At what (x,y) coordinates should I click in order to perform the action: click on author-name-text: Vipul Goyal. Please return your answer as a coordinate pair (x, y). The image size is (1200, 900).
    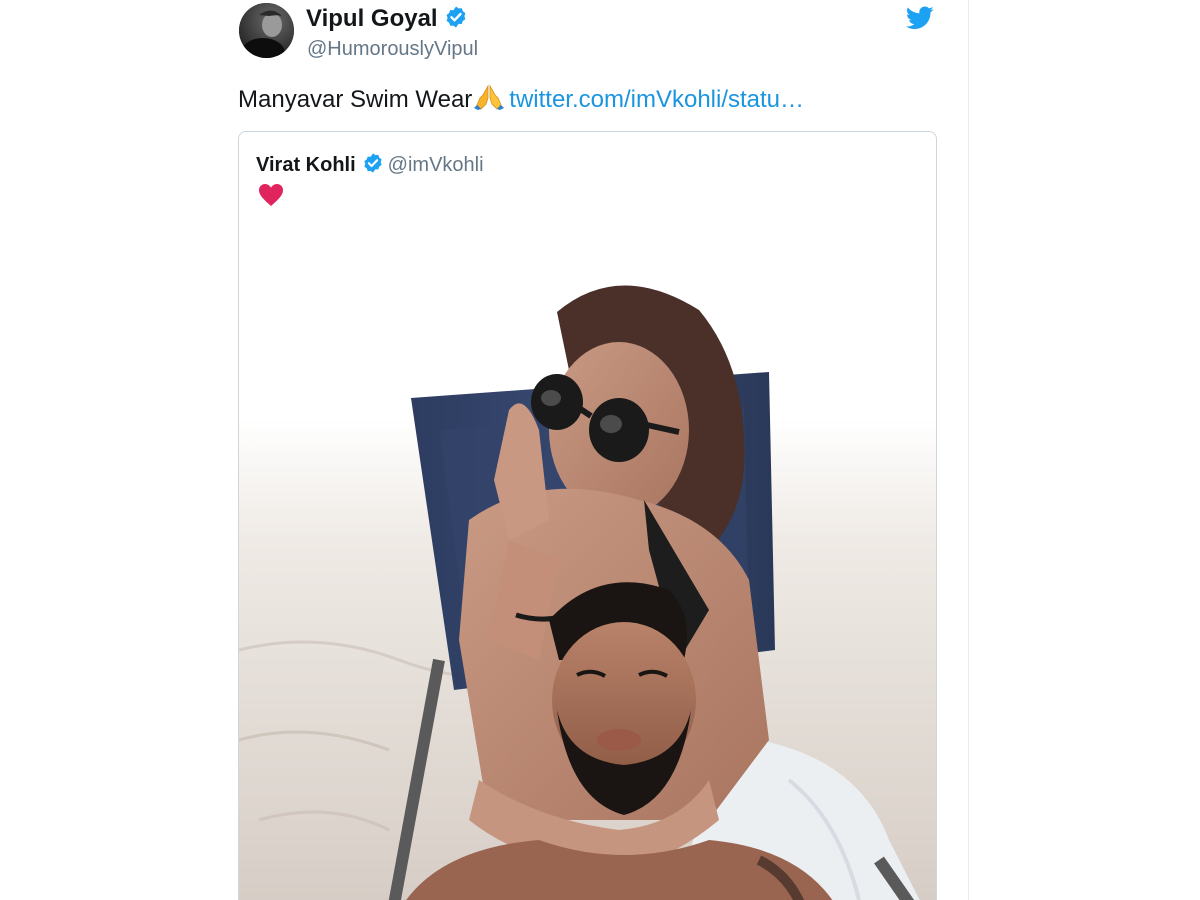
    Looking at the image, I should click on (372, 18).